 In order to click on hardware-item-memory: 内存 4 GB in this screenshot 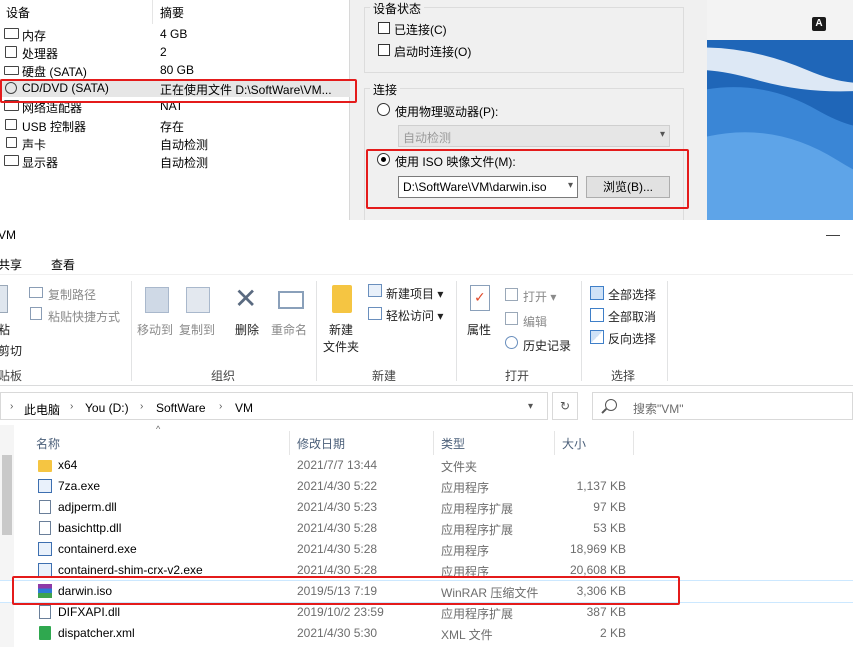, I will do `click(175, 34)`.